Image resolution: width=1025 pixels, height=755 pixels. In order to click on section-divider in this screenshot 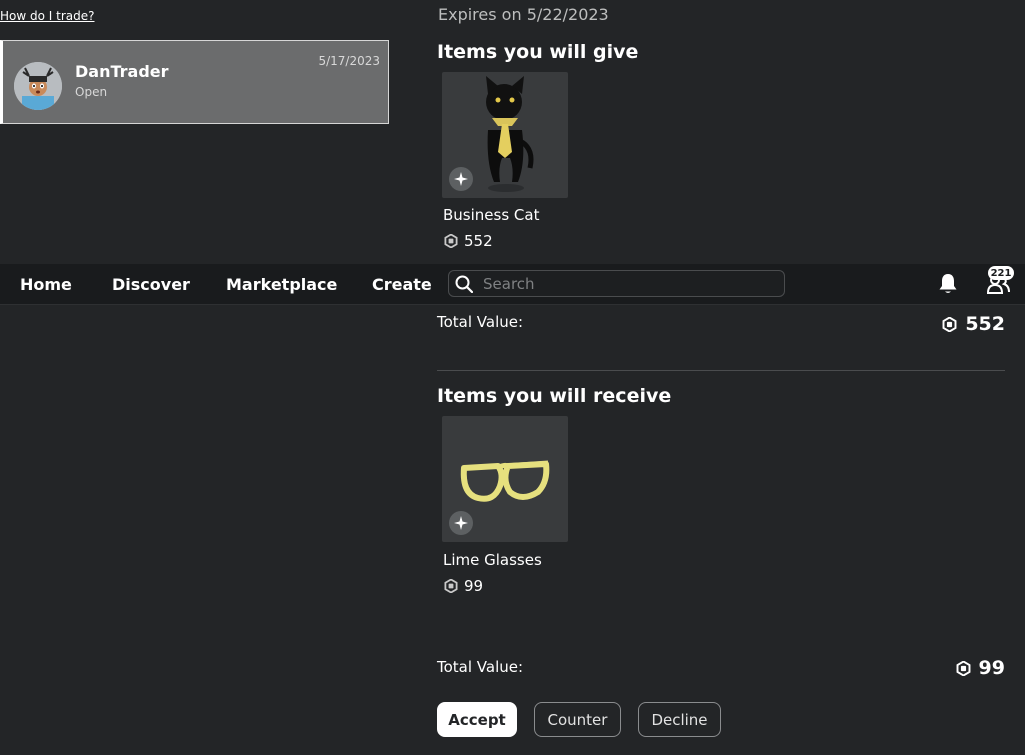, I will do `click(721, 370)`.